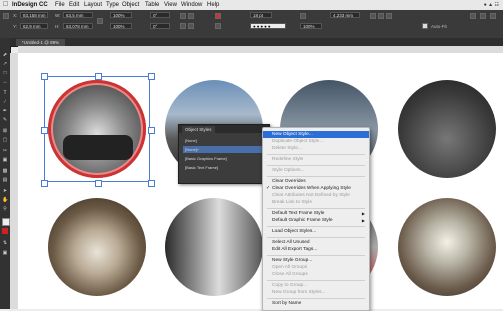 Image resolution: width=503 pixels, height=311 pixels. What do you see at coordinates (316, 274) in the screenshot?
I see `menu-item-close-all-groups: Close All Groups` at bounding box center [316, 274].